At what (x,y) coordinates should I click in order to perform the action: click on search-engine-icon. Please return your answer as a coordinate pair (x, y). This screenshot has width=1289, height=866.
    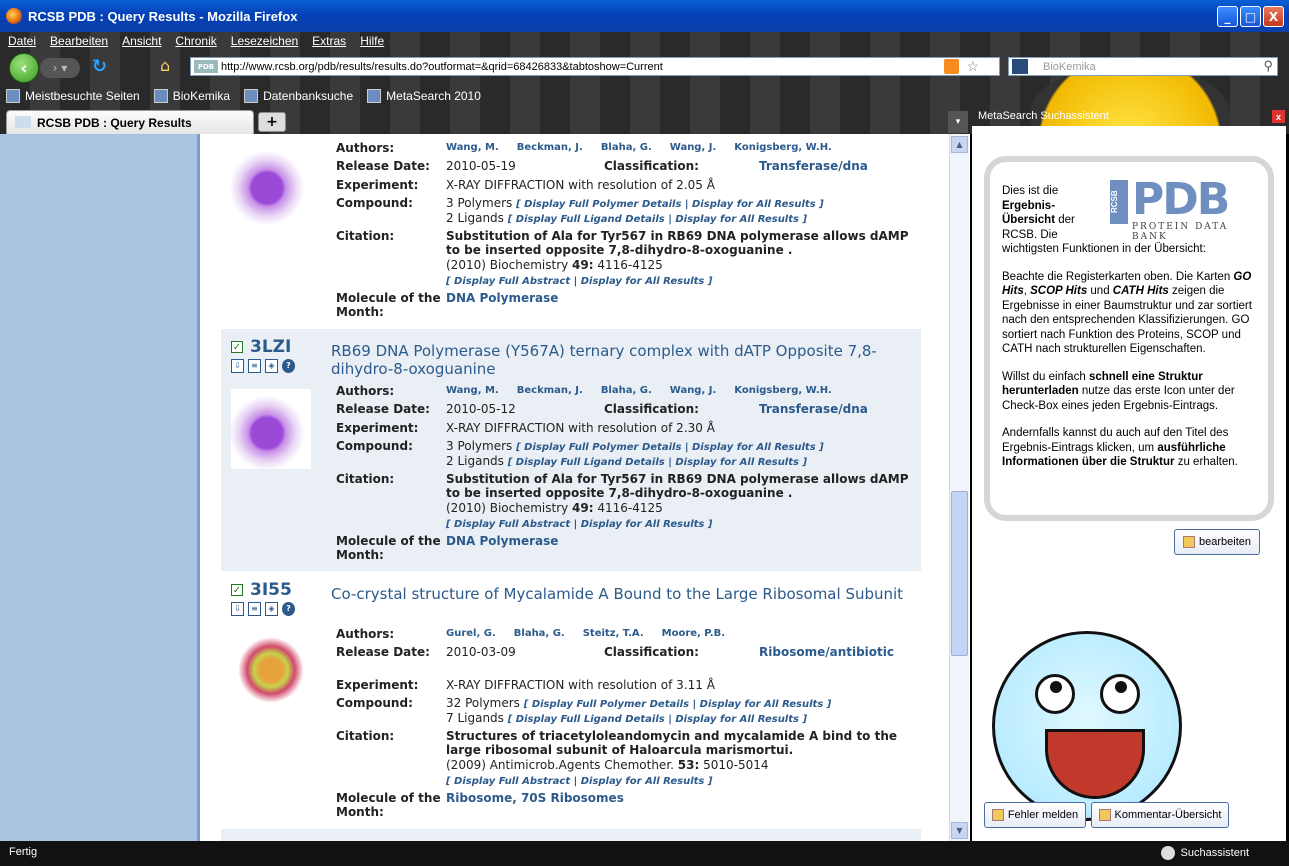
    Looking at the image, I should click on (1020, 66).